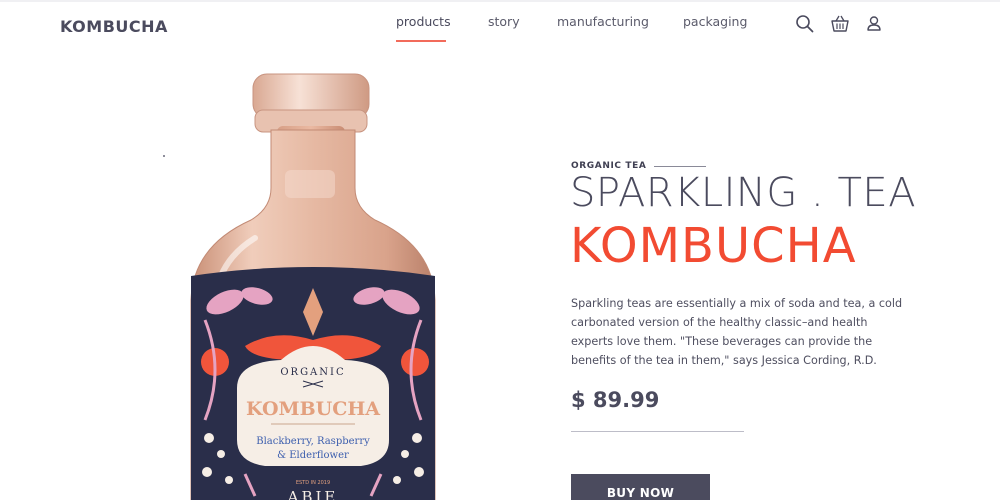 This screenshot has height=500, width=1000. I want to click on bottle-flavor-line1: Blackberry, Raspberry, so click(313, 441).